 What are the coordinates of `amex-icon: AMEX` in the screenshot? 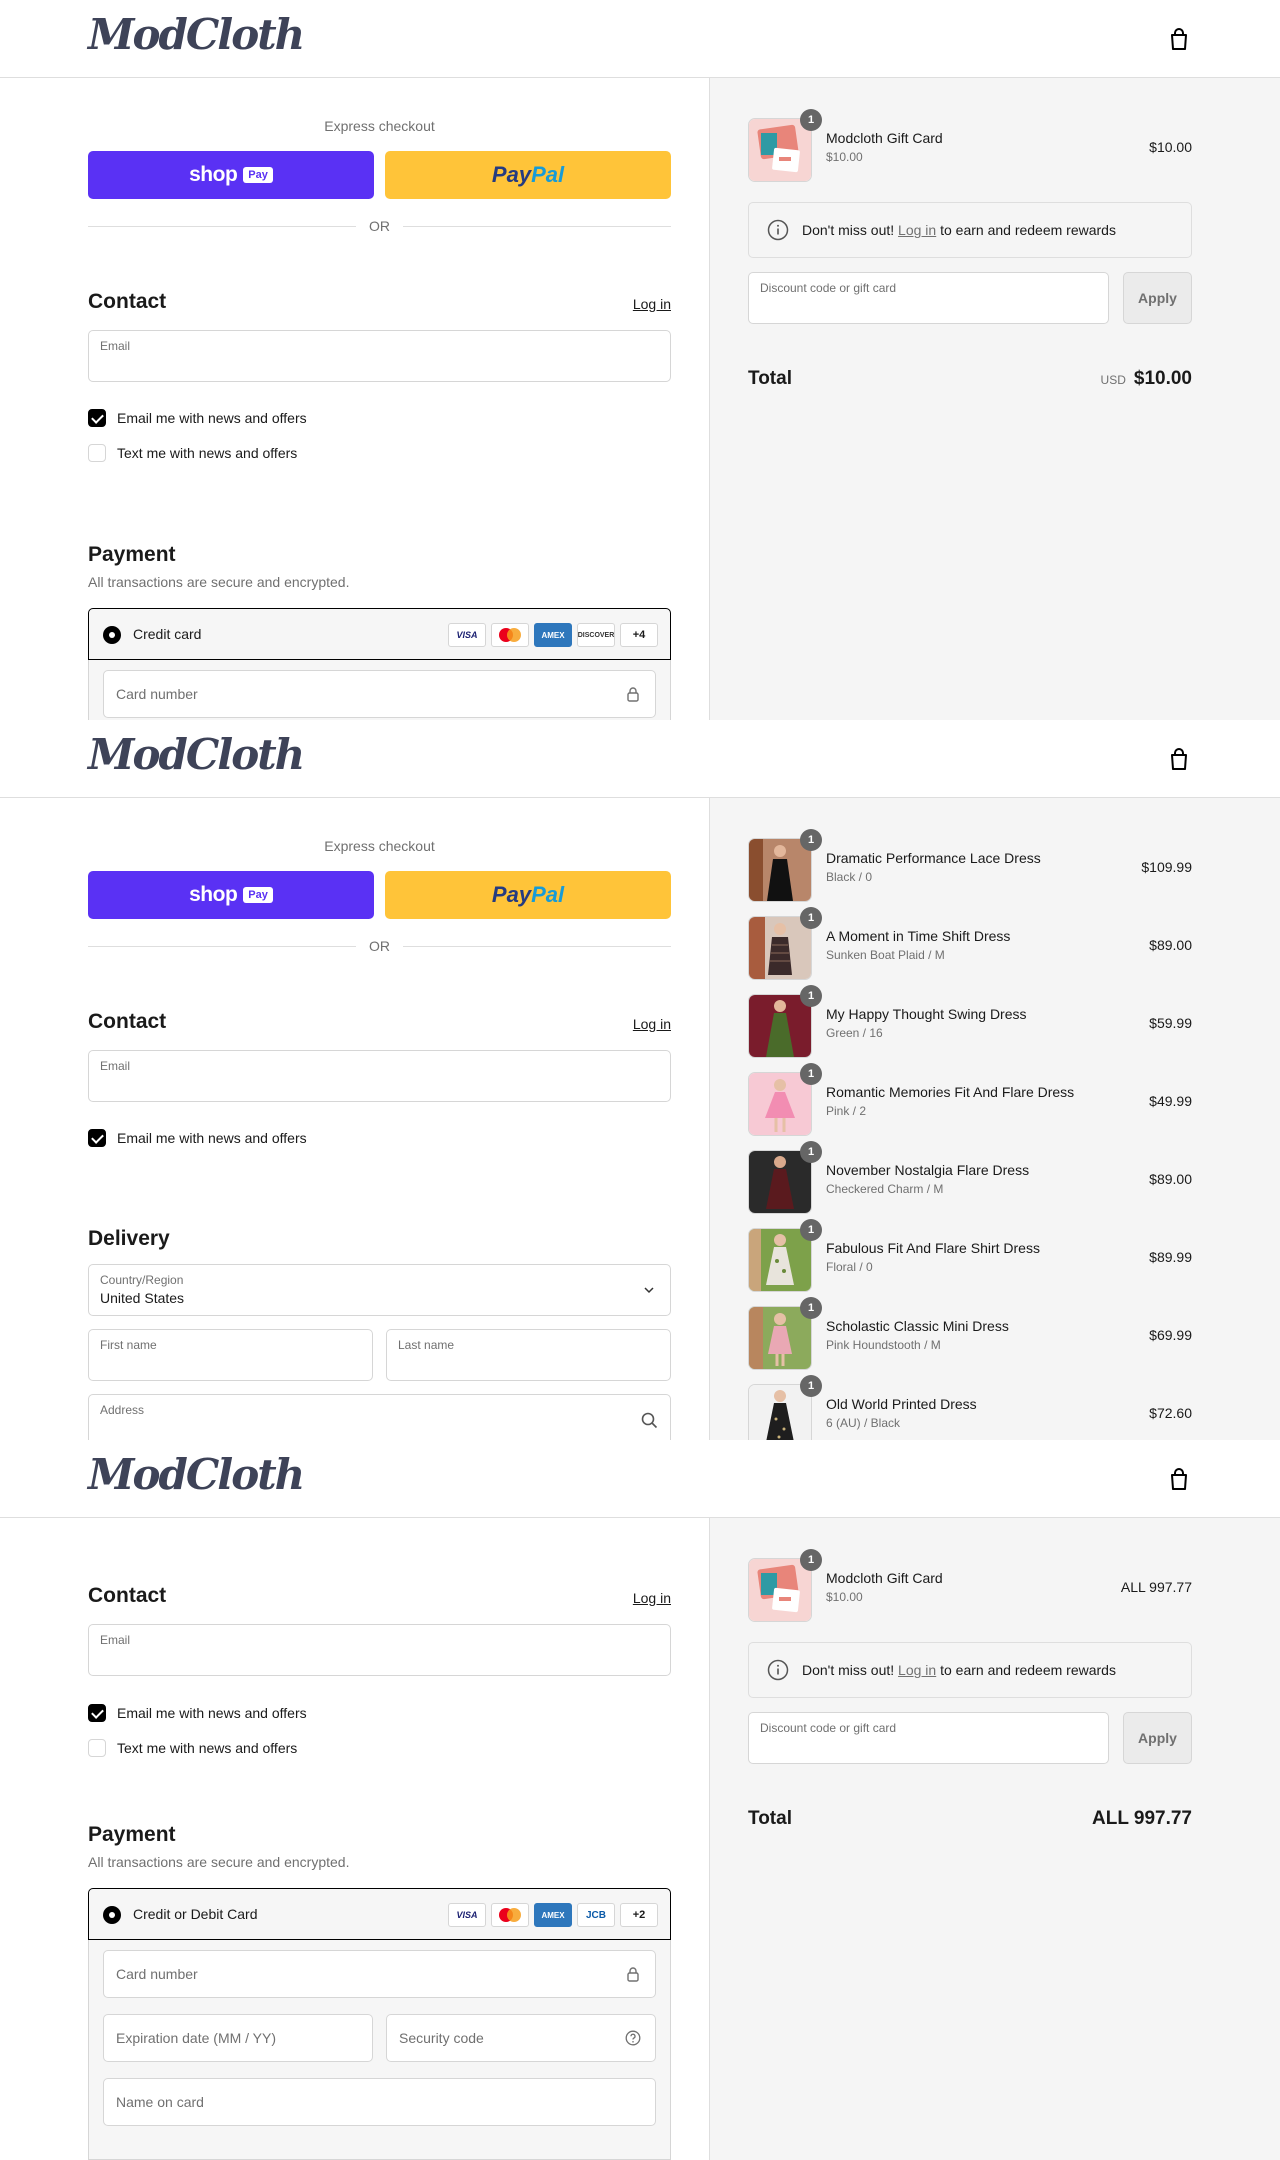 It's located at (553, 1915).